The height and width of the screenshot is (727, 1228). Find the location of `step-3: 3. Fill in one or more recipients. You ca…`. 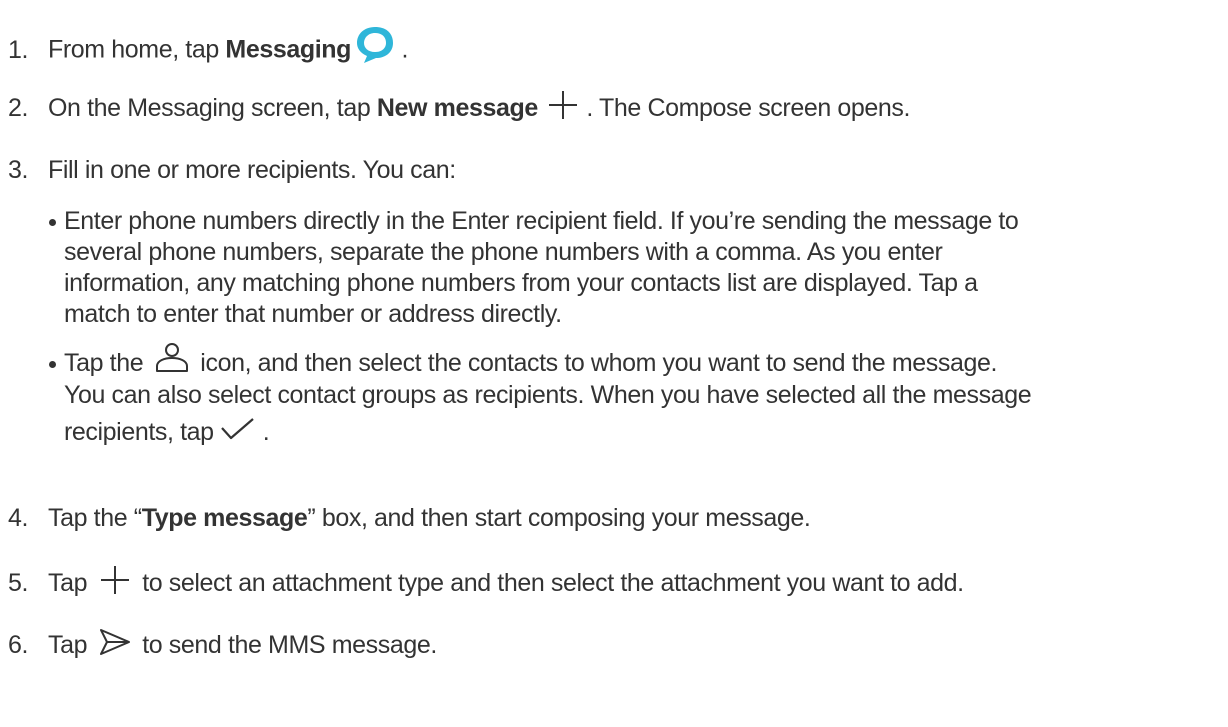

step-3: 3. Fill in one or more recipients. You ca… is located at coordinates (232, 170).